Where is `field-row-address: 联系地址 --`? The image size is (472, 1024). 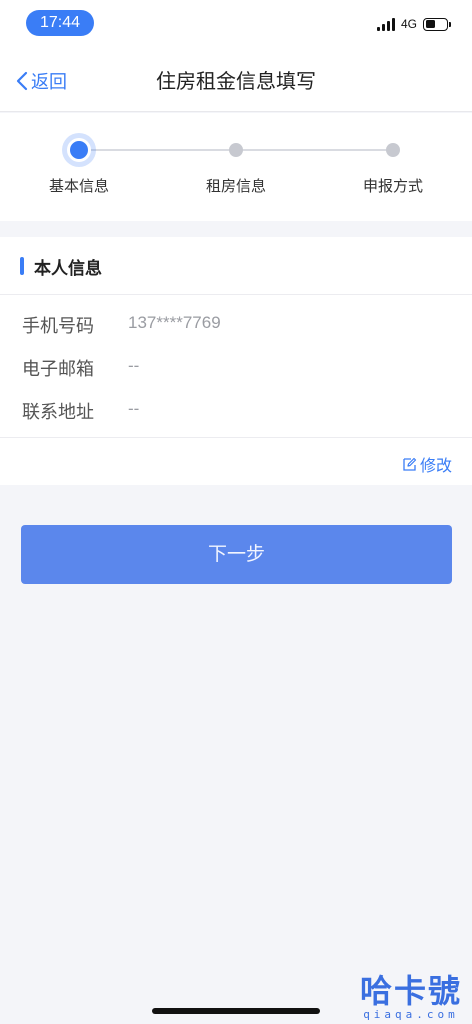
field-row-address: 联系地址 -- is located at coordinates (236, 409).